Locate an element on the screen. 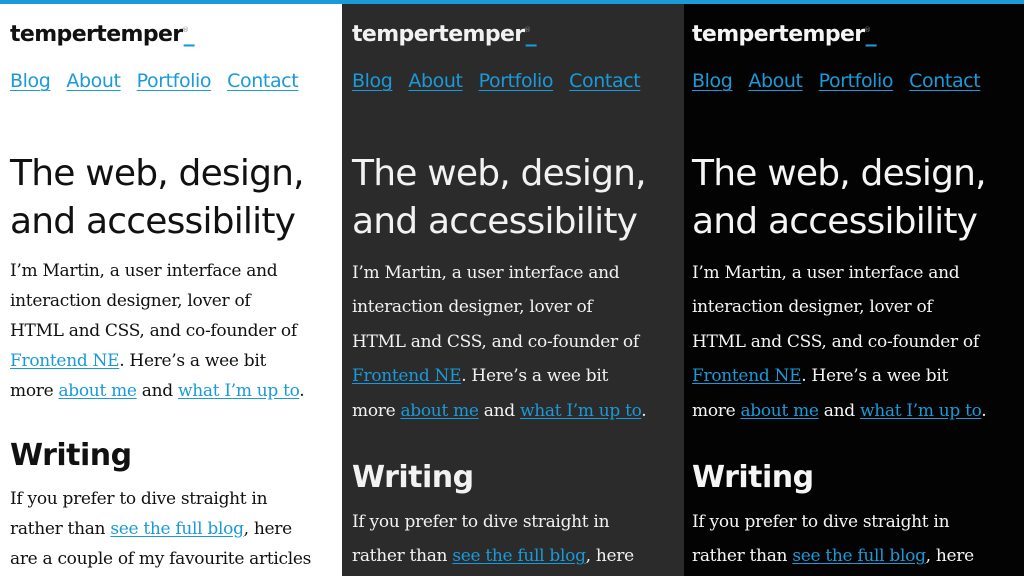 The height and width of the screenshot is (576, 1024). accent-top-bar is located at coordinates (512, 2).